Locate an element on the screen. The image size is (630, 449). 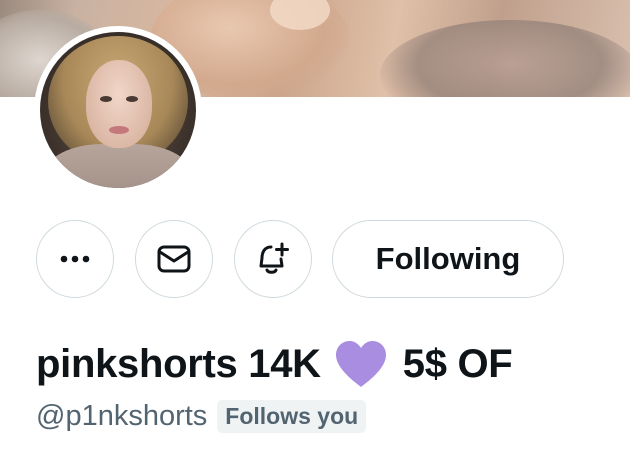
following-button: Following is located at coordinates (448, 259).